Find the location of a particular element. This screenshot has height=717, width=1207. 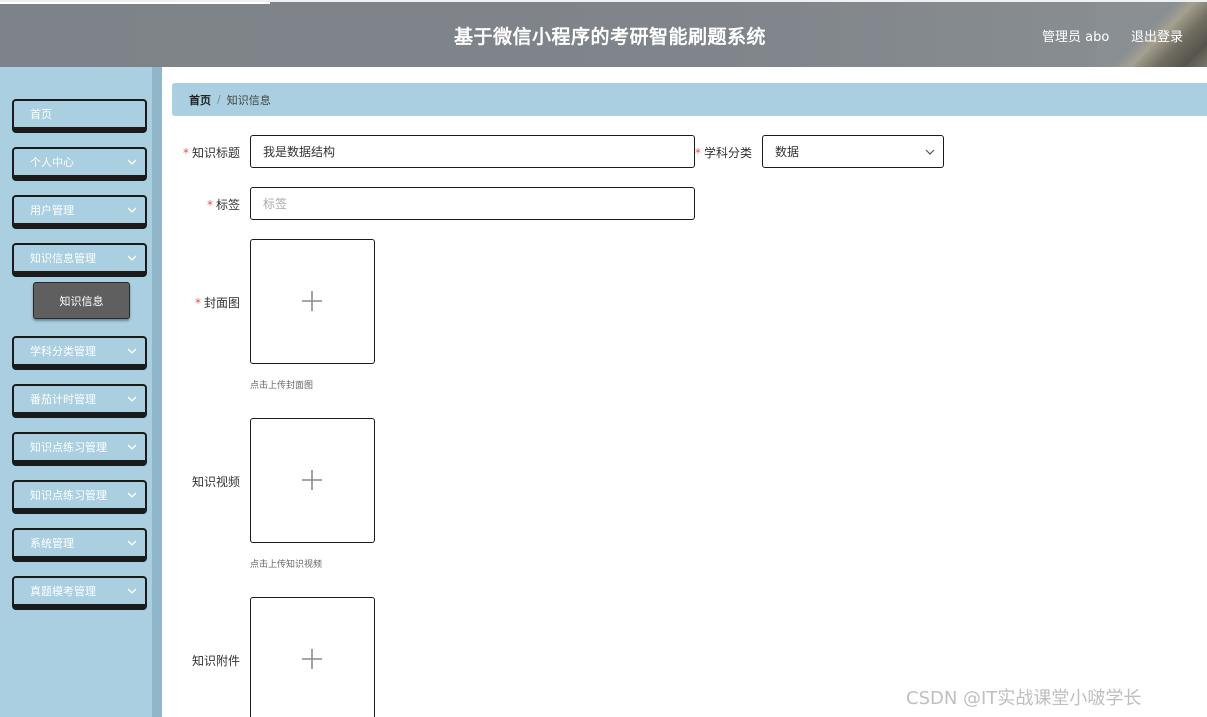

title-label-text: 知识标题 is located at coordinates (215, 153).